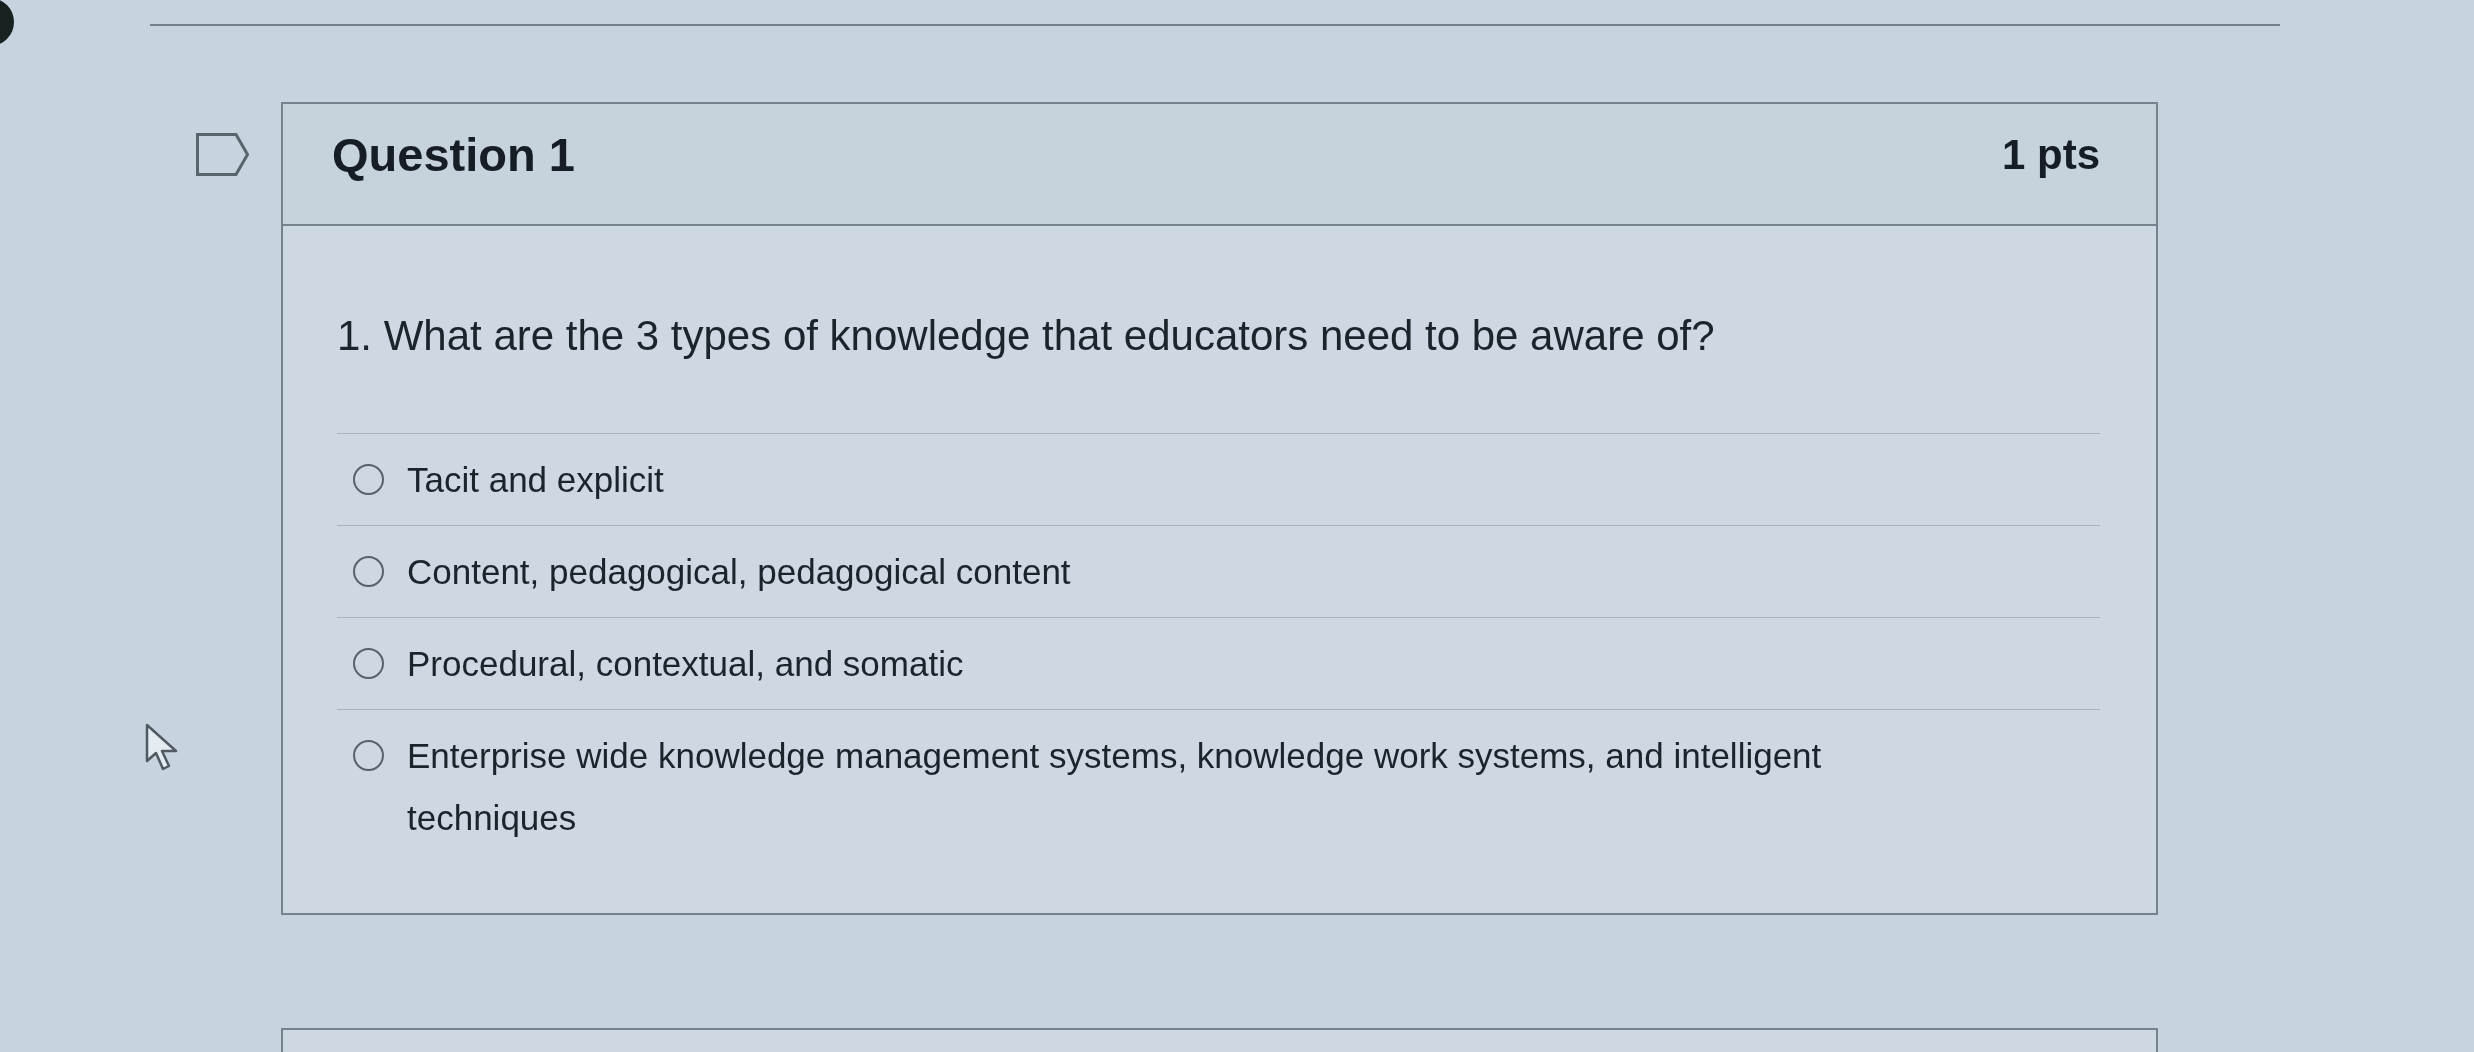  What do you see at coordinates (685, 664) in the screenshot?
I see `answer-label: Procedural, contextual, and somatic` at bounding box center [685, 664].